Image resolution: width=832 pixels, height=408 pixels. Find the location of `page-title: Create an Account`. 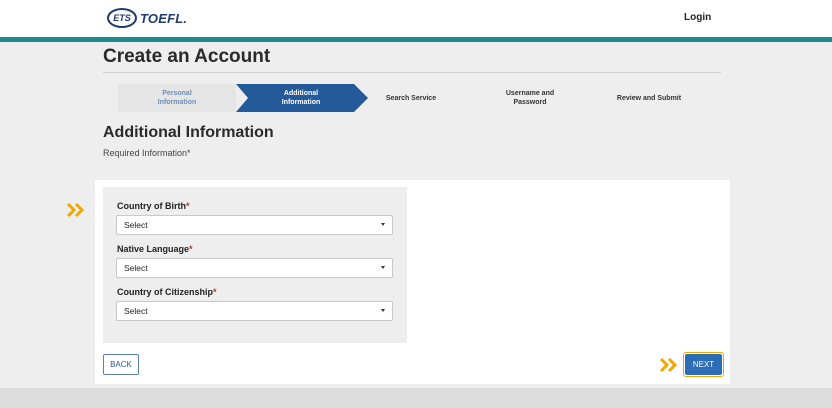

page-title: Create an Account is located at coordinates (187, 56).